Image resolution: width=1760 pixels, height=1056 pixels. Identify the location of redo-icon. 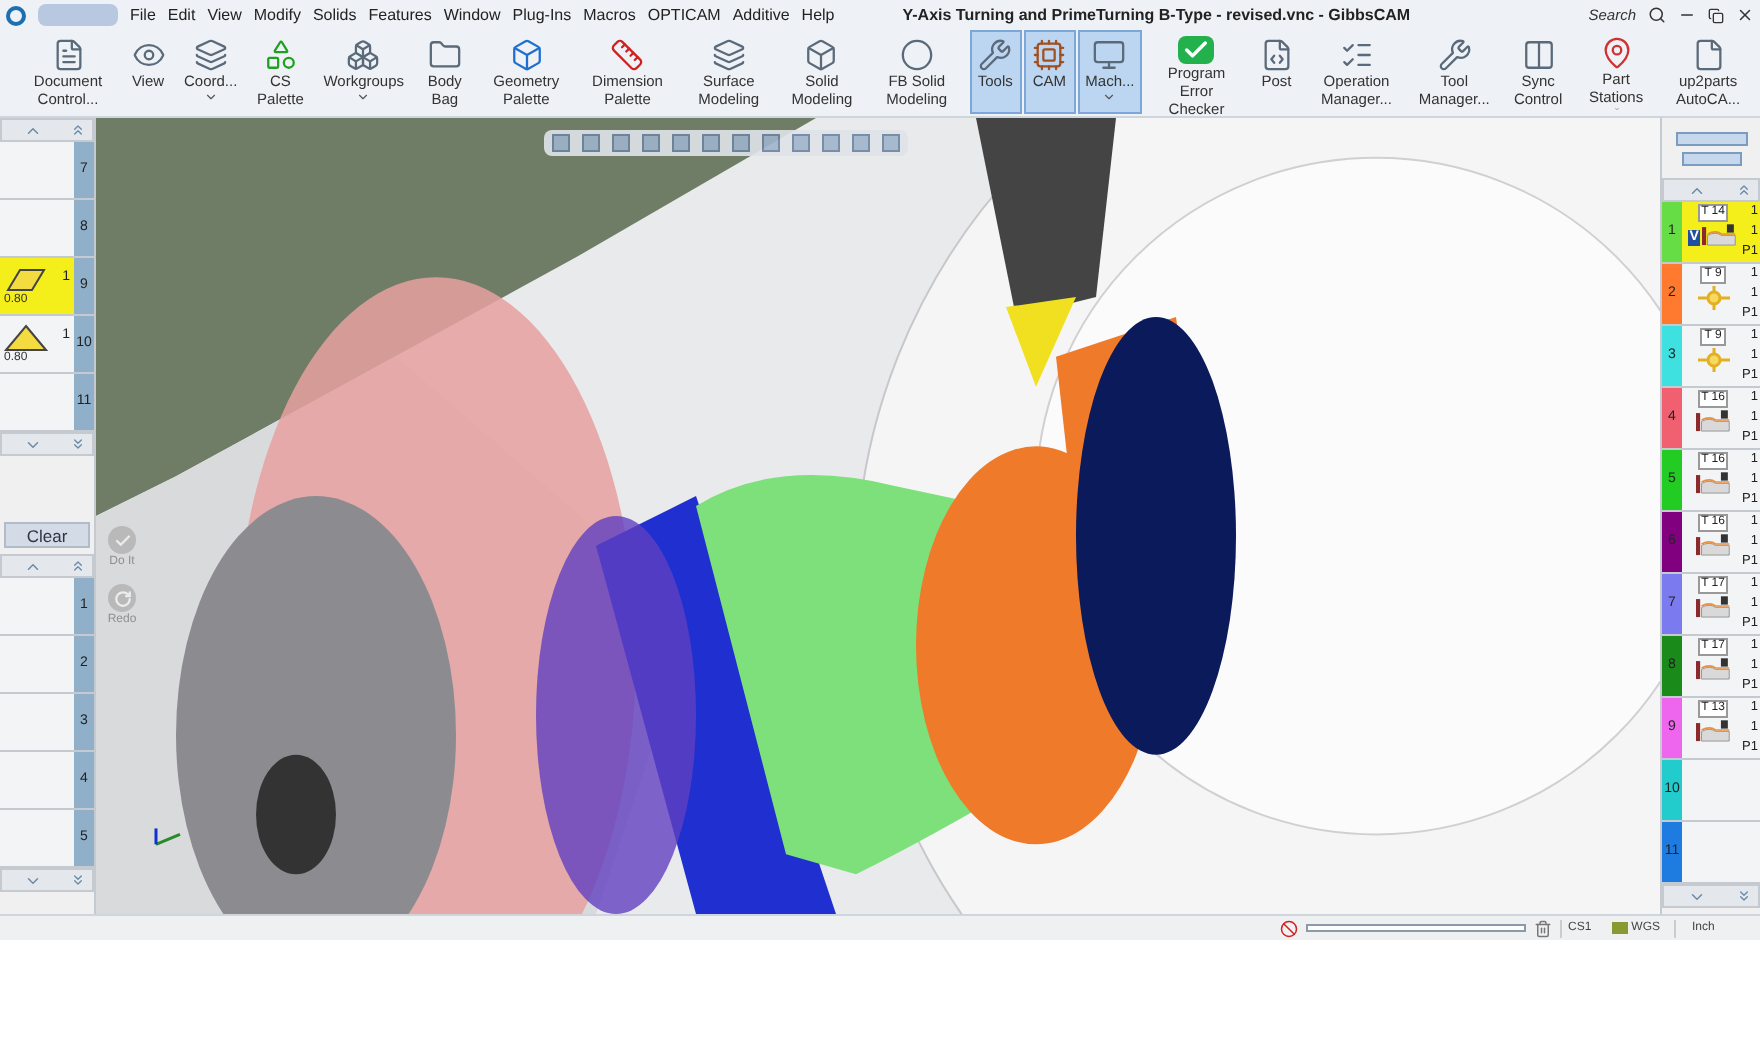
(122, 598).